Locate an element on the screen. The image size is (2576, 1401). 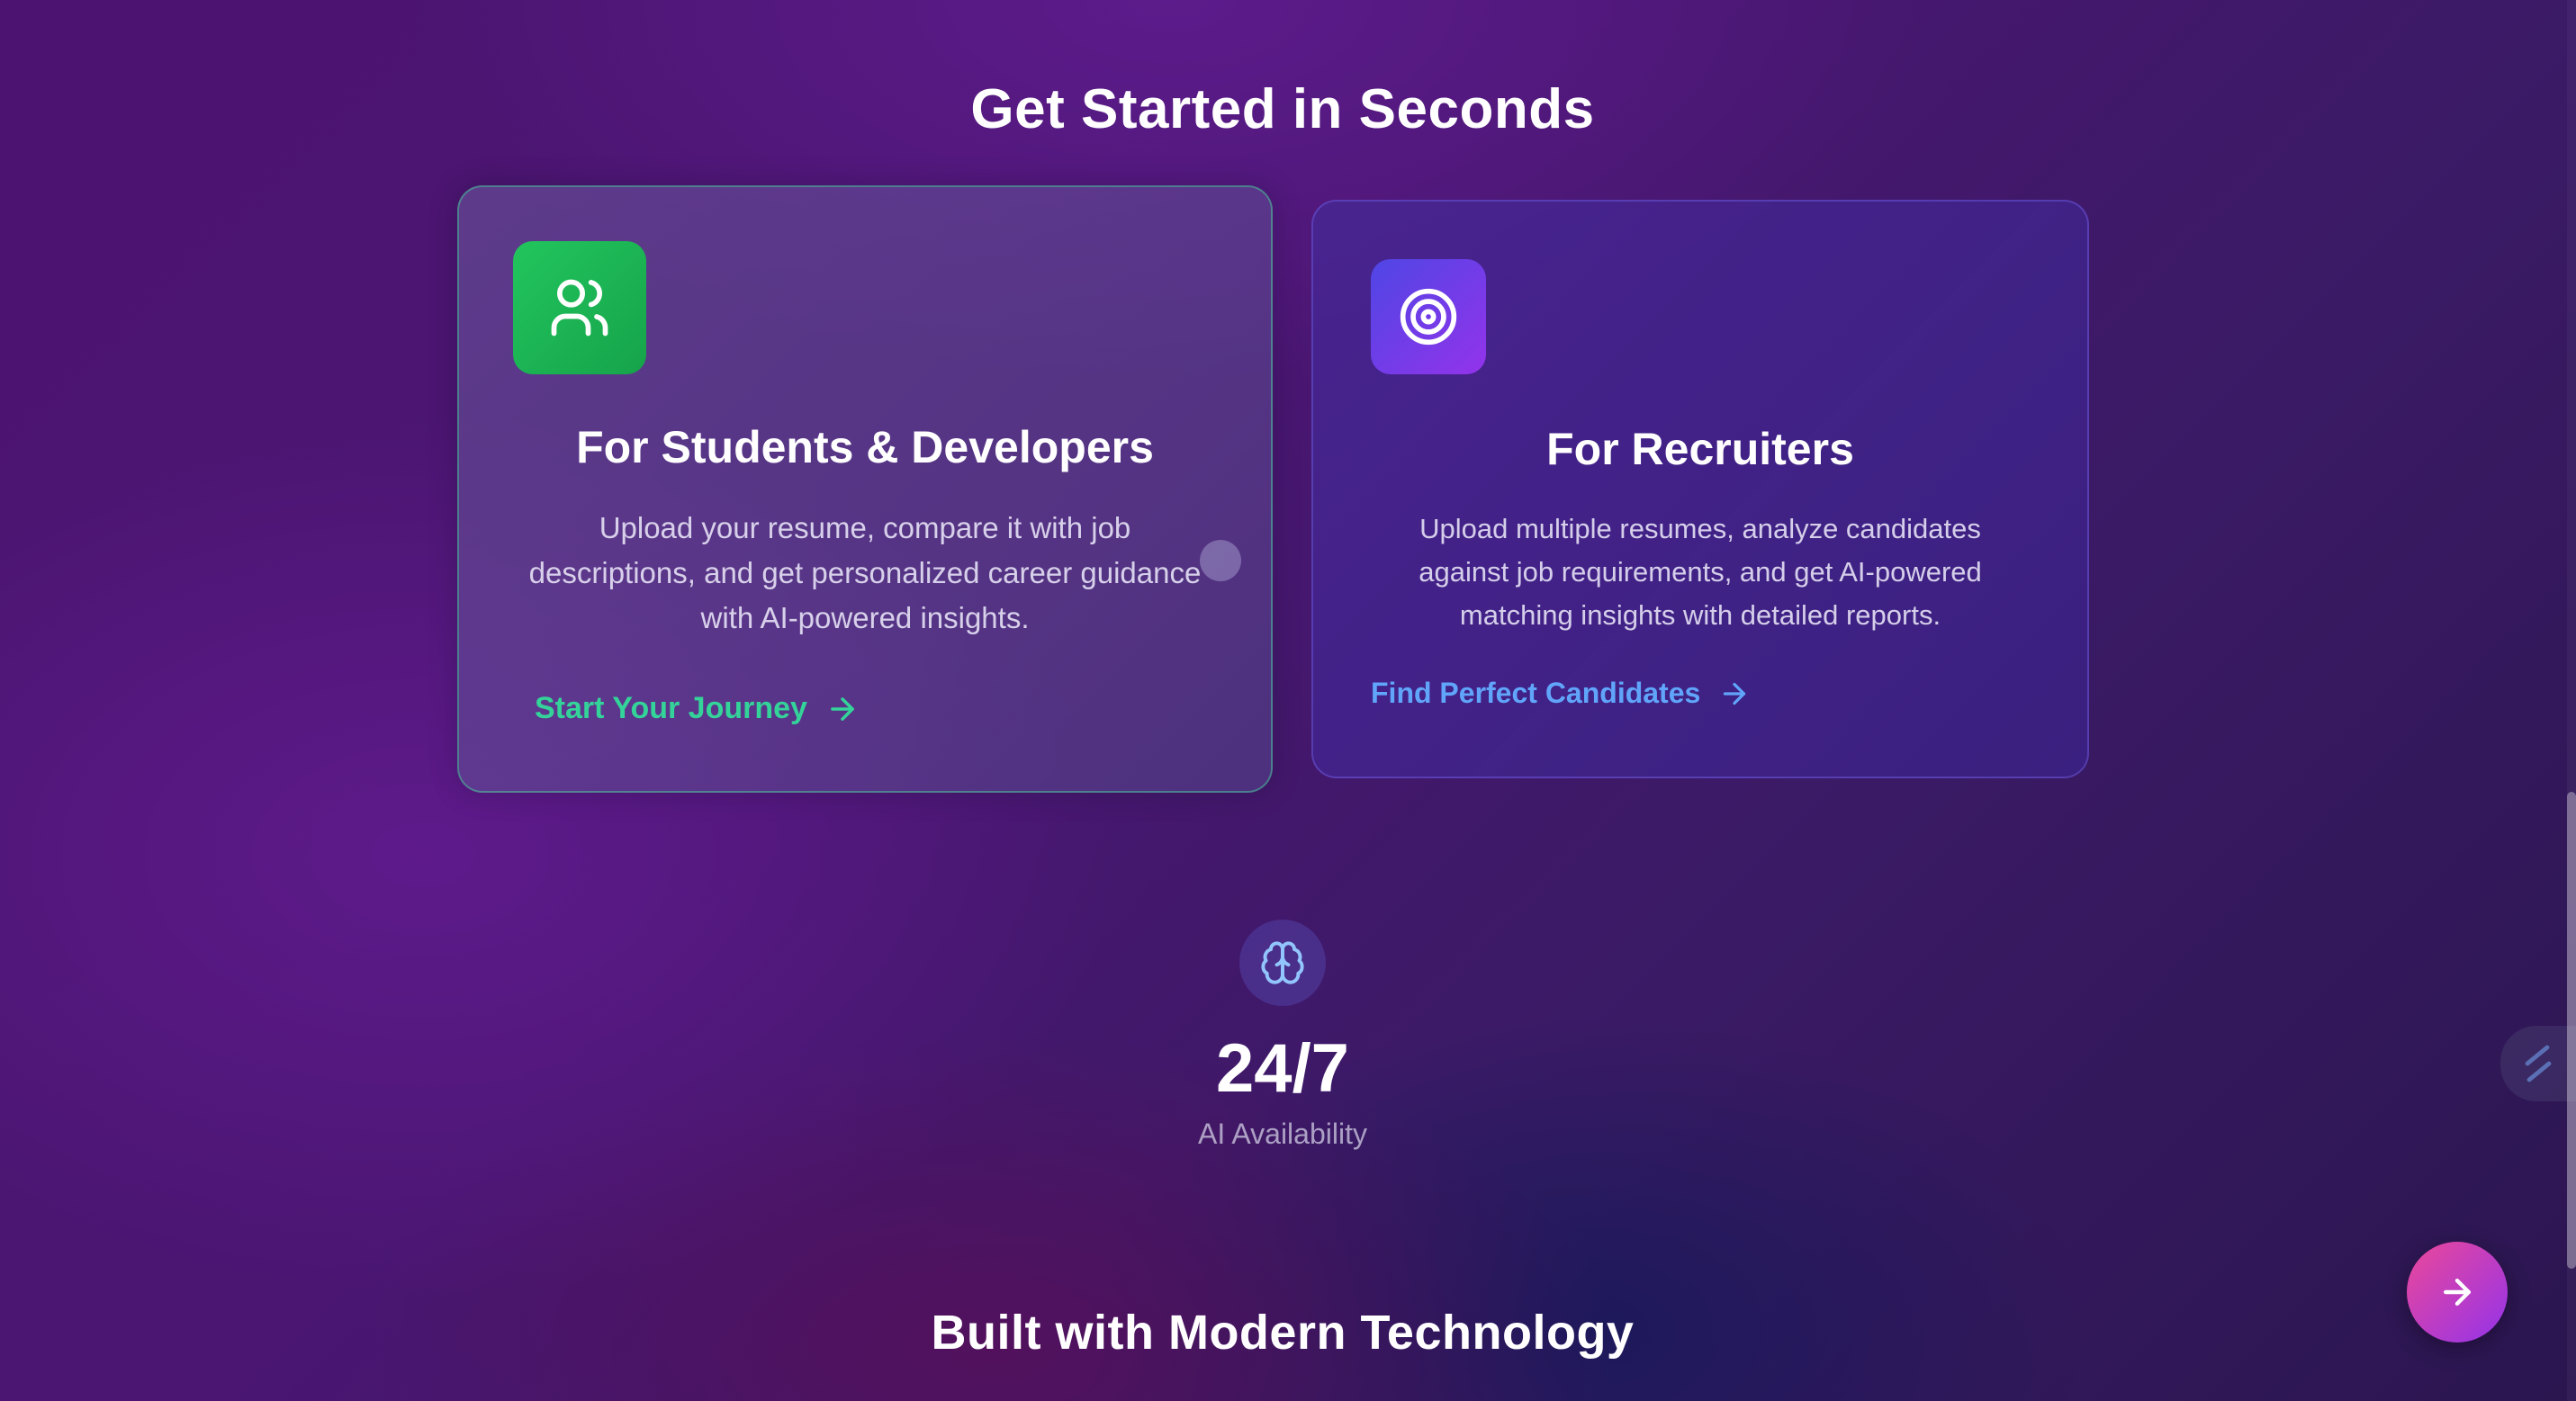
start-your-journey-label: Start Your Journey is located at coordinates (671, 708).